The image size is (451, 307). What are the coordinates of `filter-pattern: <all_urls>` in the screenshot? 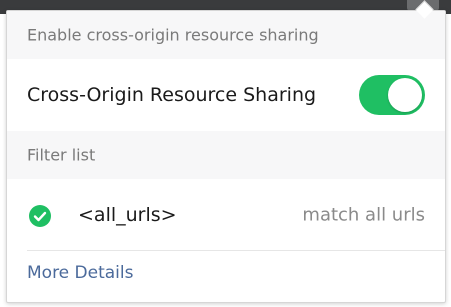 It's located at (127, 215).